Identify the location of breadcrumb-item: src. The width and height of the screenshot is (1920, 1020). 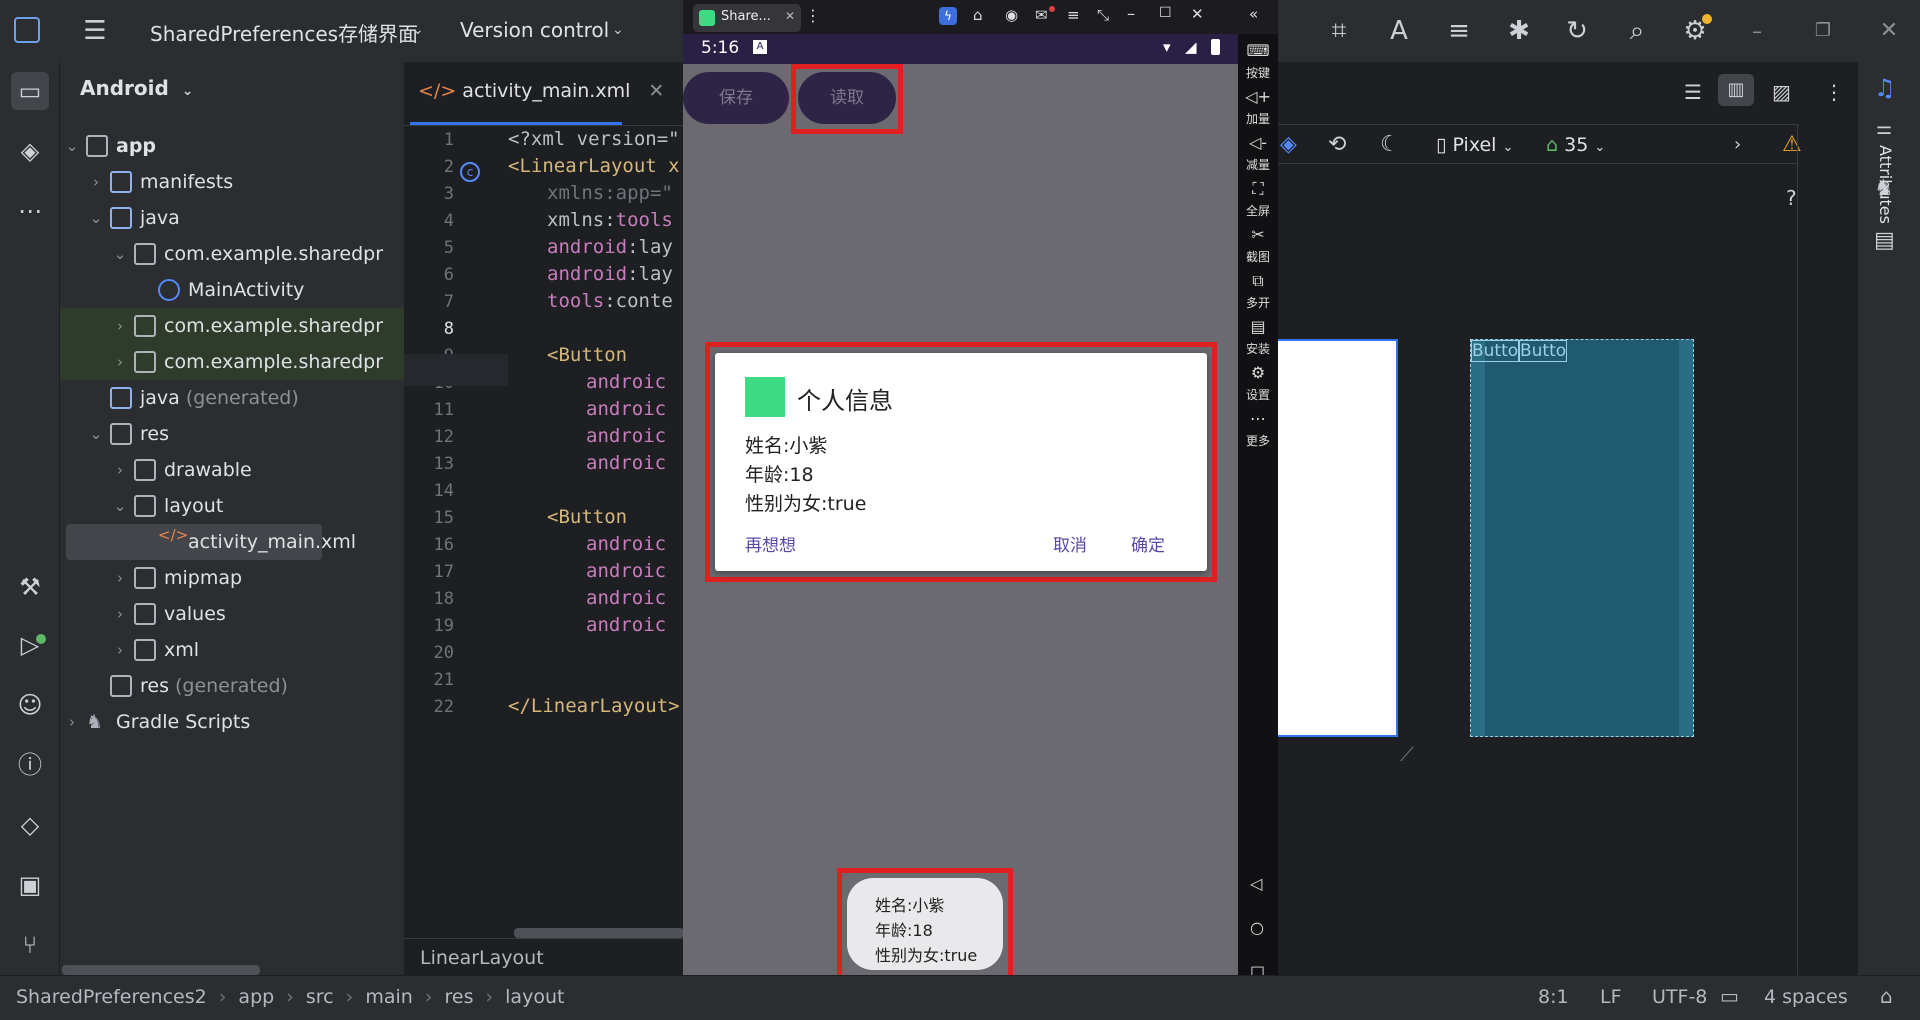
(320, 997).